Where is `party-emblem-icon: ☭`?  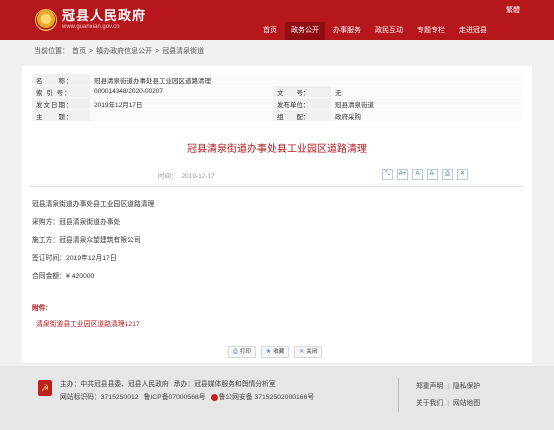 party-emblem-icon: ☭ is located at coordinates (45, 388).